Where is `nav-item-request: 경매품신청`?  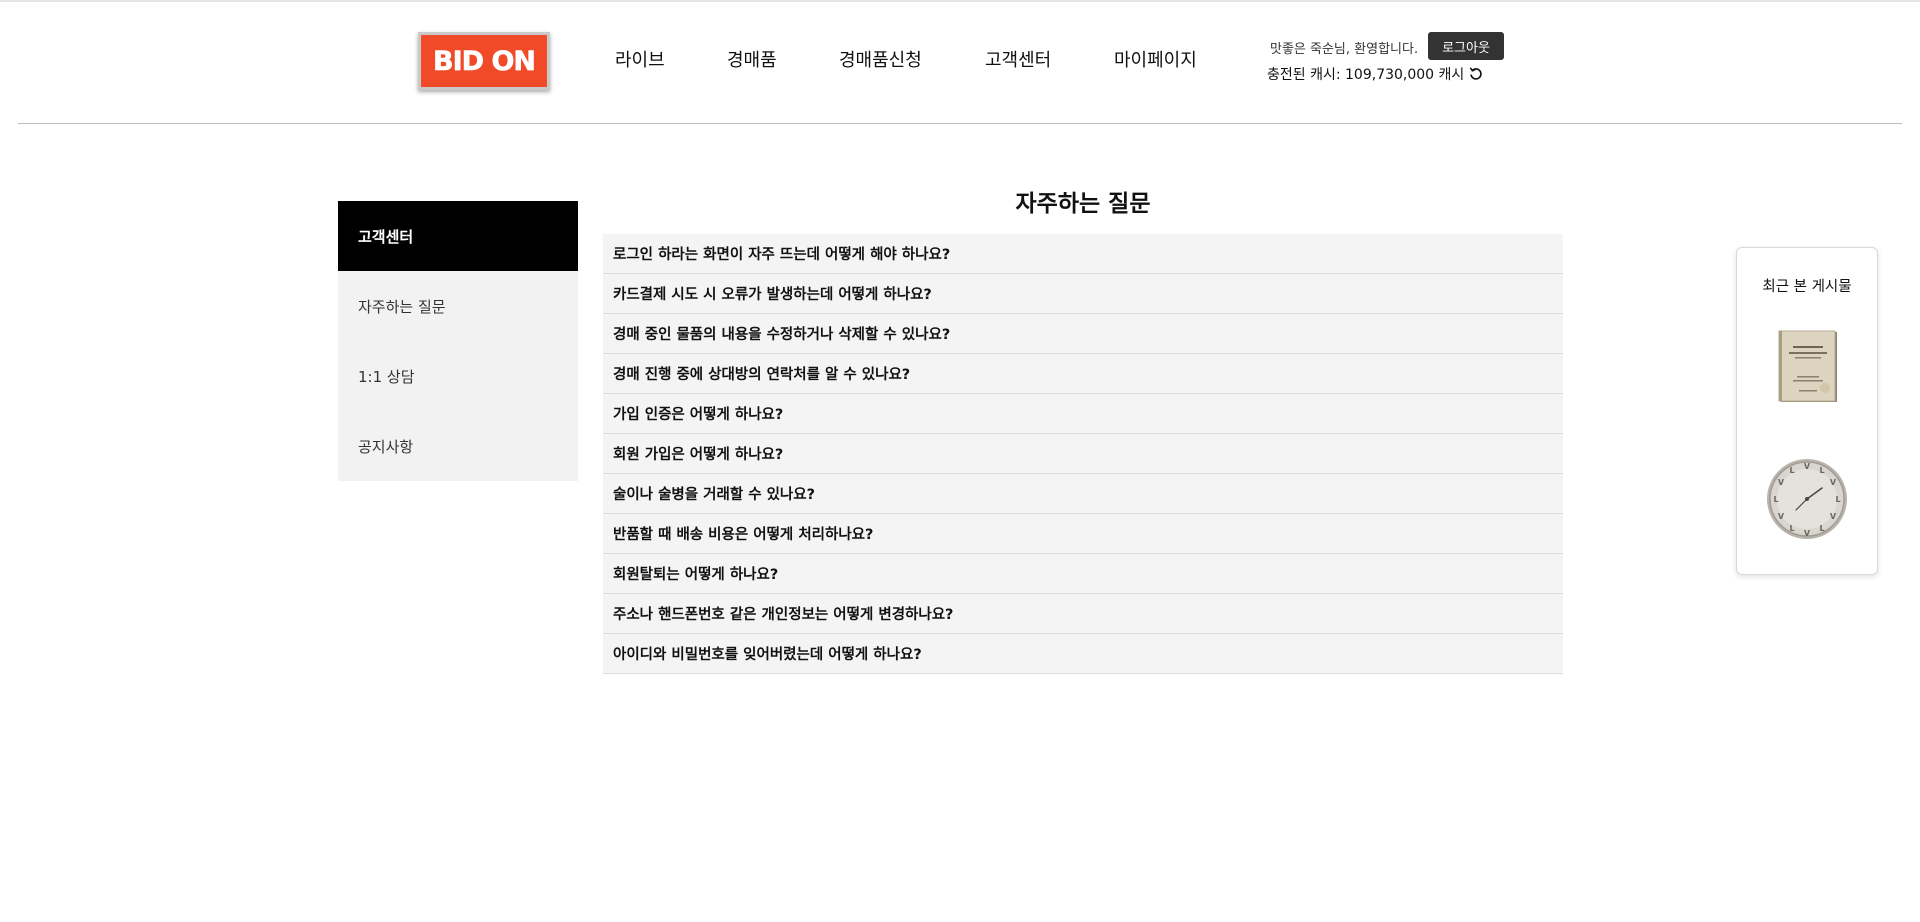 nav-item-request: 경매품신청 is located at coordinates (880, 59).